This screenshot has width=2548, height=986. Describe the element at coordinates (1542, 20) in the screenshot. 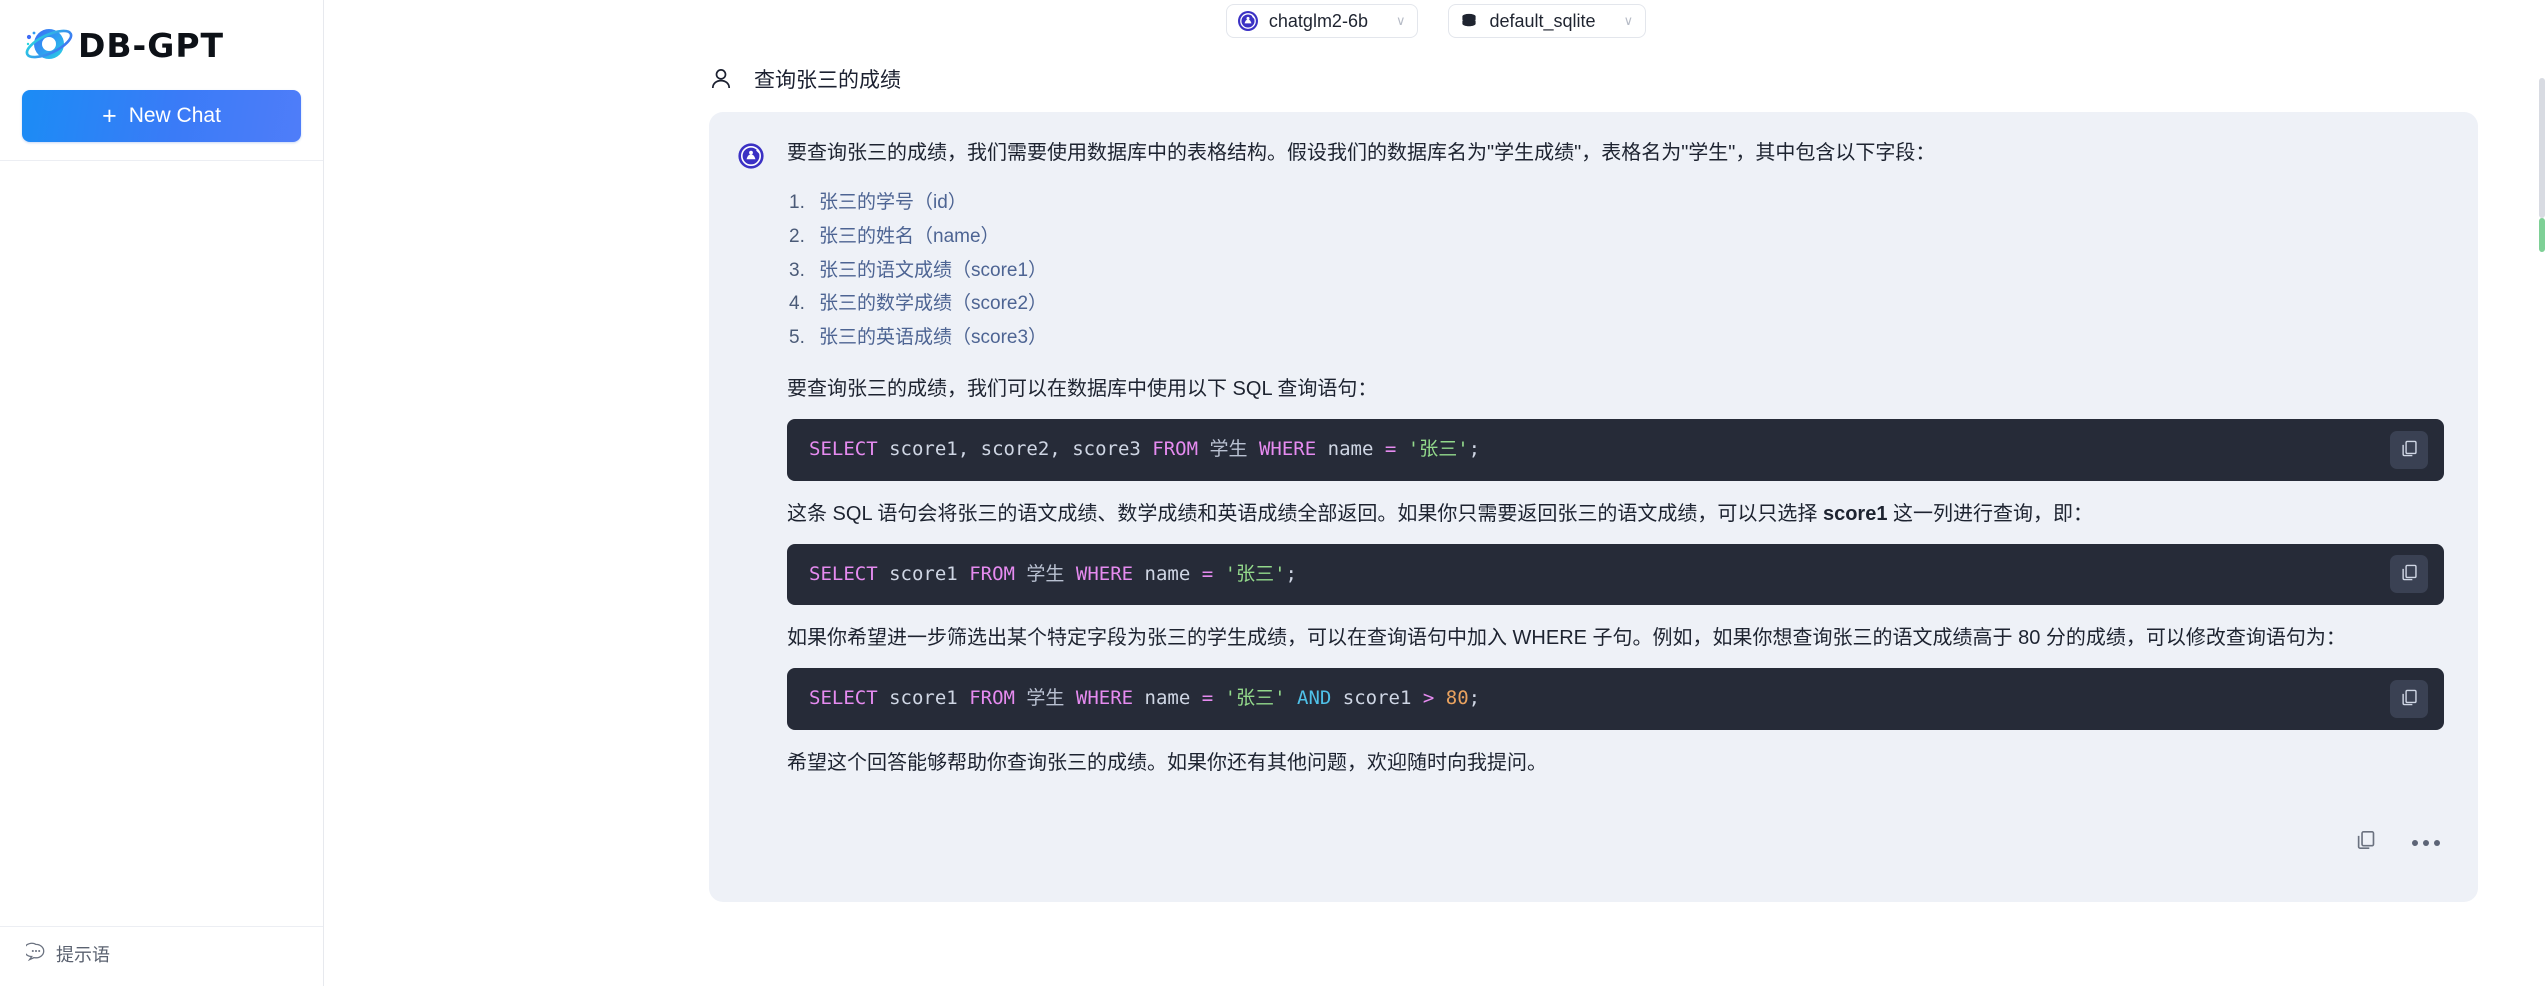

I see `database-selector-value: default_sqlite` at that location.